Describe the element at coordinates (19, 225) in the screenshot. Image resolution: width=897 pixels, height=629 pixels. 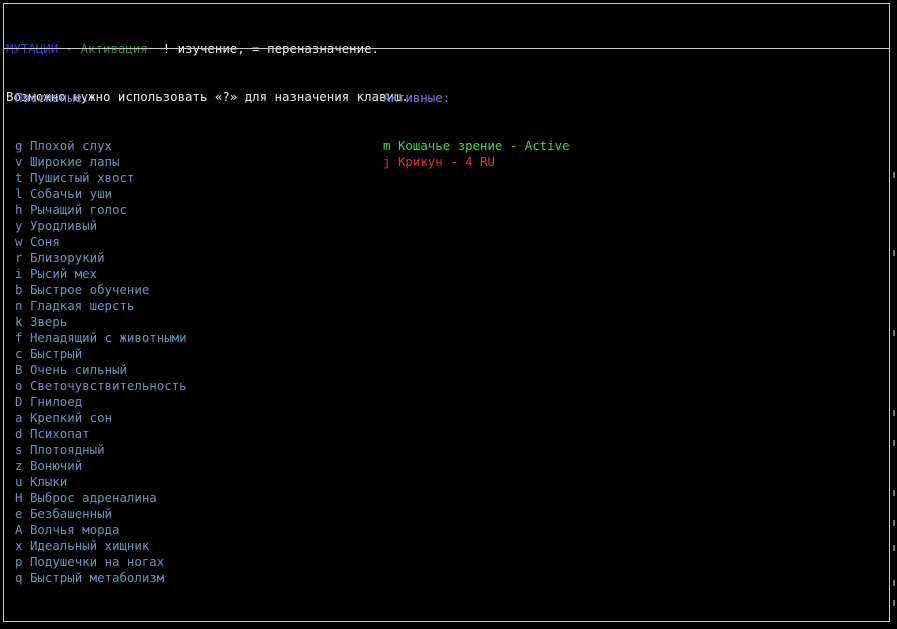
I see `mutation-key: y` at that location.